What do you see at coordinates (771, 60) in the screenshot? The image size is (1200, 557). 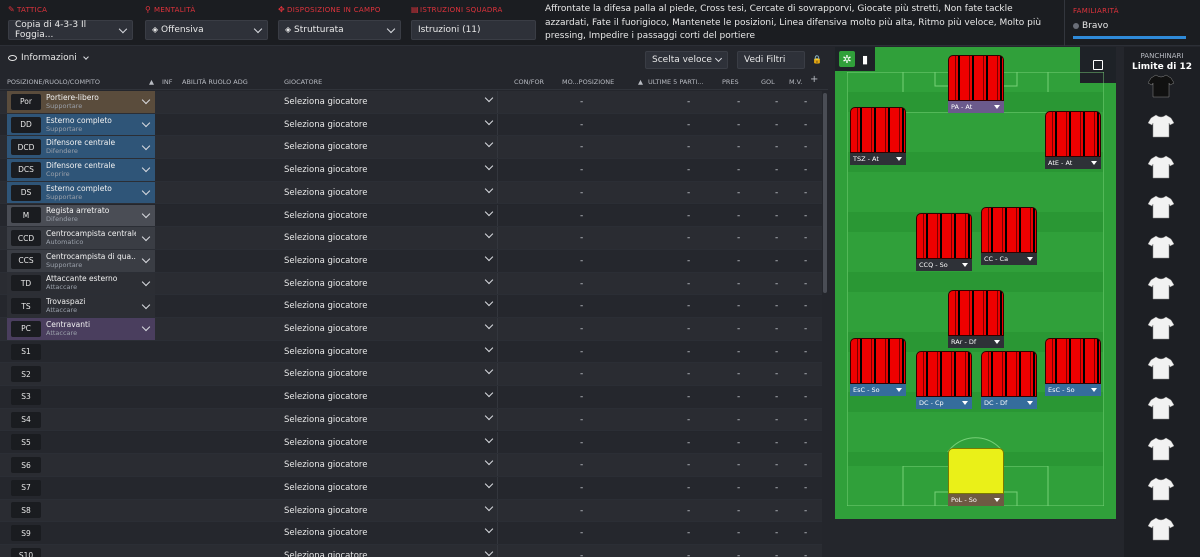 I see `view-filters-button: Vedi Filtri` at bounding box center [771, 60].